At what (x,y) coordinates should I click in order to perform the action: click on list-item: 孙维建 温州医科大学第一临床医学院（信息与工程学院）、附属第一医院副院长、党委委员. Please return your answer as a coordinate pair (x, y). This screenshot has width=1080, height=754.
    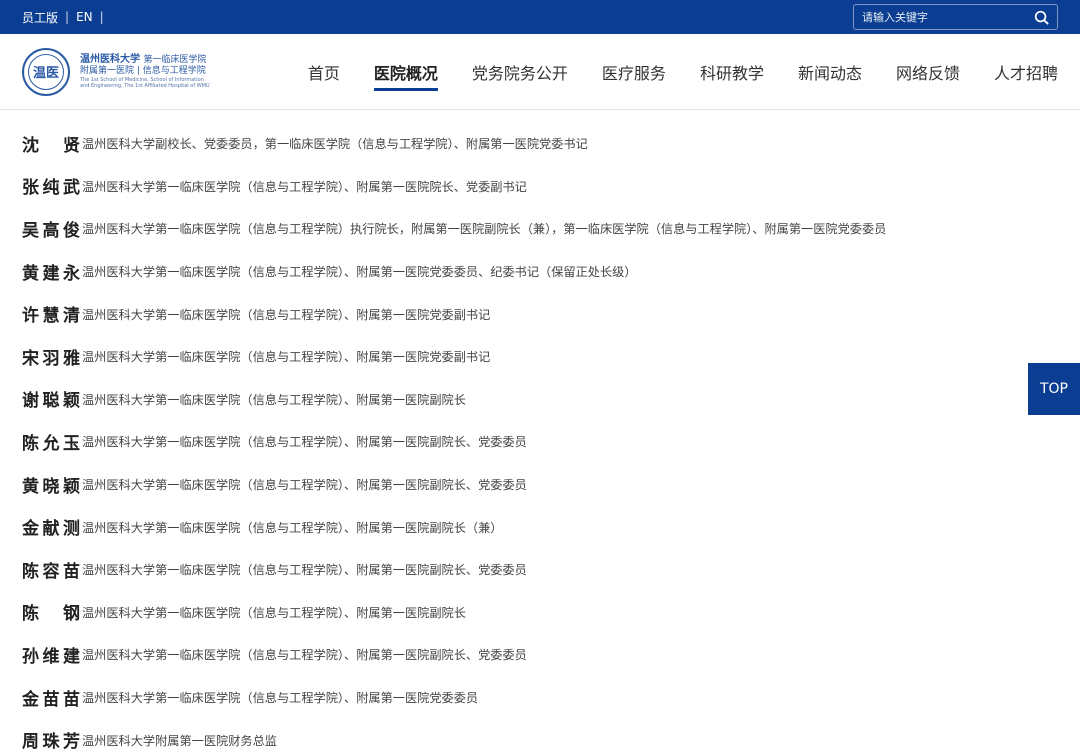
    Looking at the image, I should click on (551, 654).